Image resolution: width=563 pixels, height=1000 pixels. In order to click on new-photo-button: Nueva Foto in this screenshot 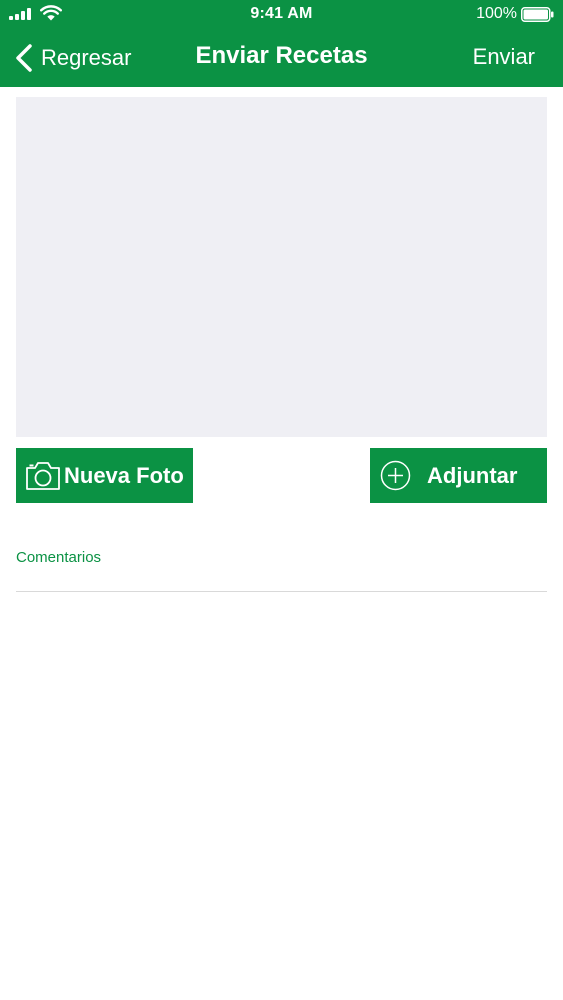, I will do `click(104, 475)`.